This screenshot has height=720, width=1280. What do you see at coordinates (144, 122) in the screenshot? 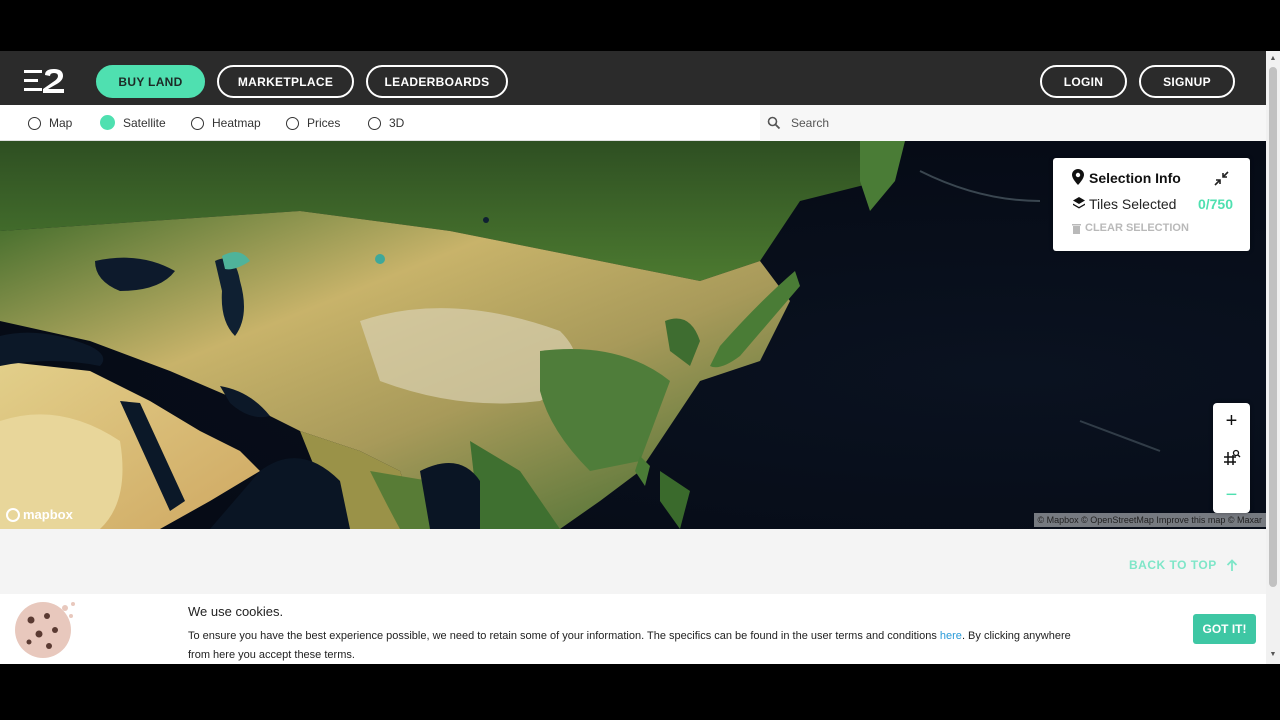
I see `mode-label: Satellite` at bounding box center [144, 122].